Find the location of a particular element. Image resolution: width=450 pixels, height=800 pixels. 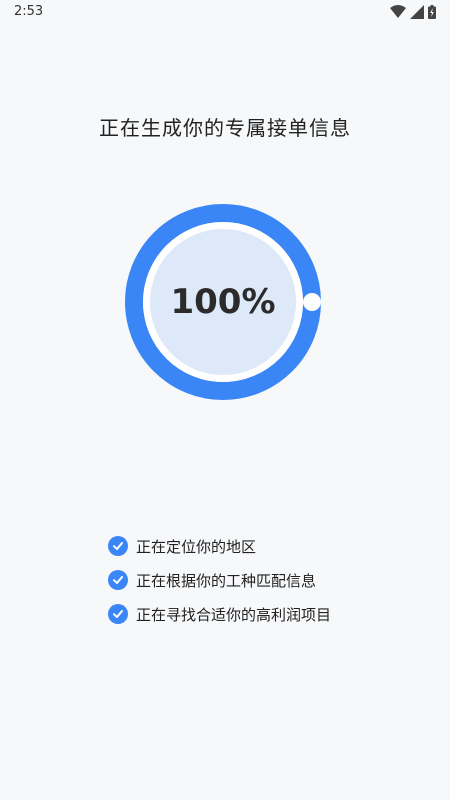

battery-icon is located at coordinates (432, 12).